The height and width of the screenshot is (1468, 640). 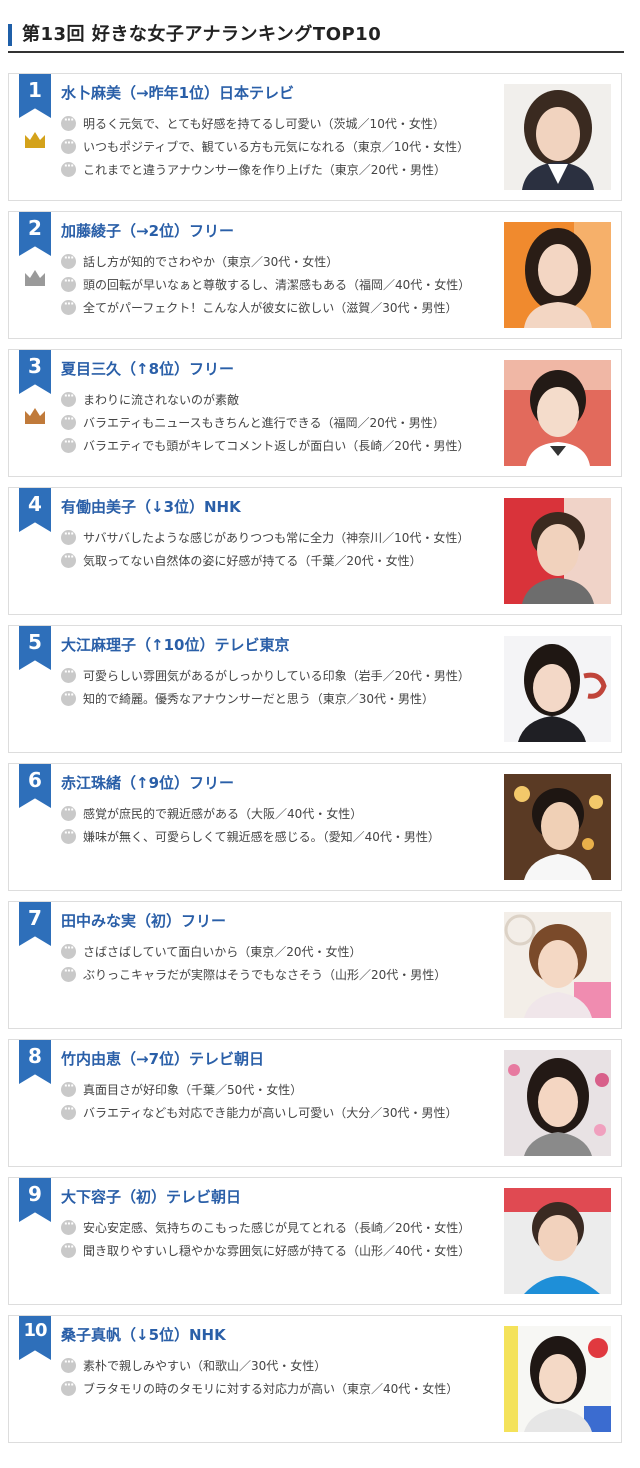 What do you see at coordinates (35, 416) in the screenshot?
I see `bronze-crown-icon` at bounding box center [35, 416].